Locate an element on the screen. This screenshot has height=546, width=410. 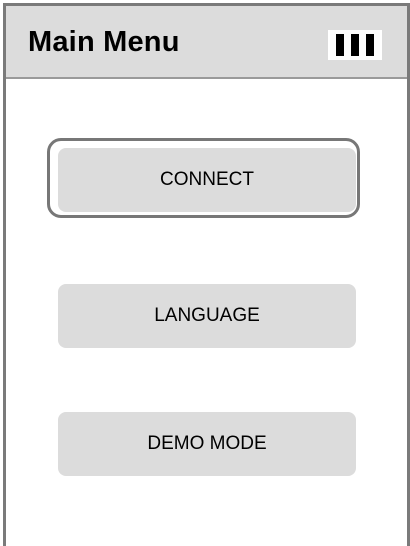
battery-level-icon is located at coordinates (355, 45).